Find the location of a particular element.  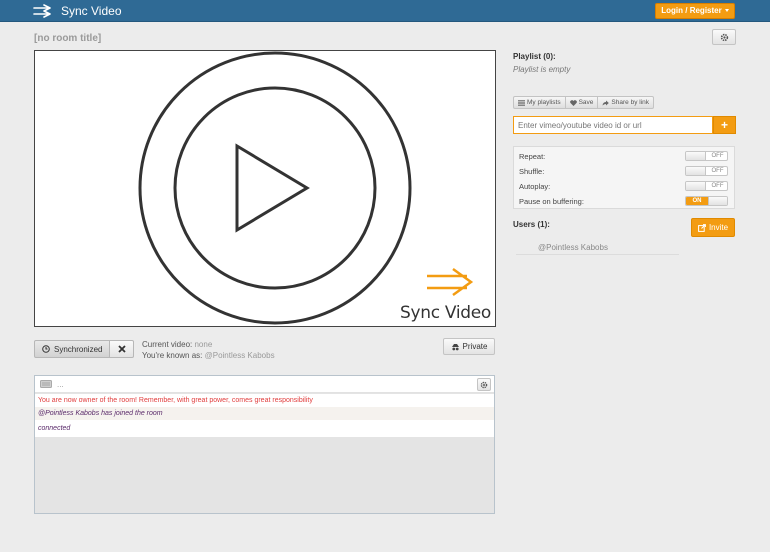

unsync-button is located at coordinates (122, 349).